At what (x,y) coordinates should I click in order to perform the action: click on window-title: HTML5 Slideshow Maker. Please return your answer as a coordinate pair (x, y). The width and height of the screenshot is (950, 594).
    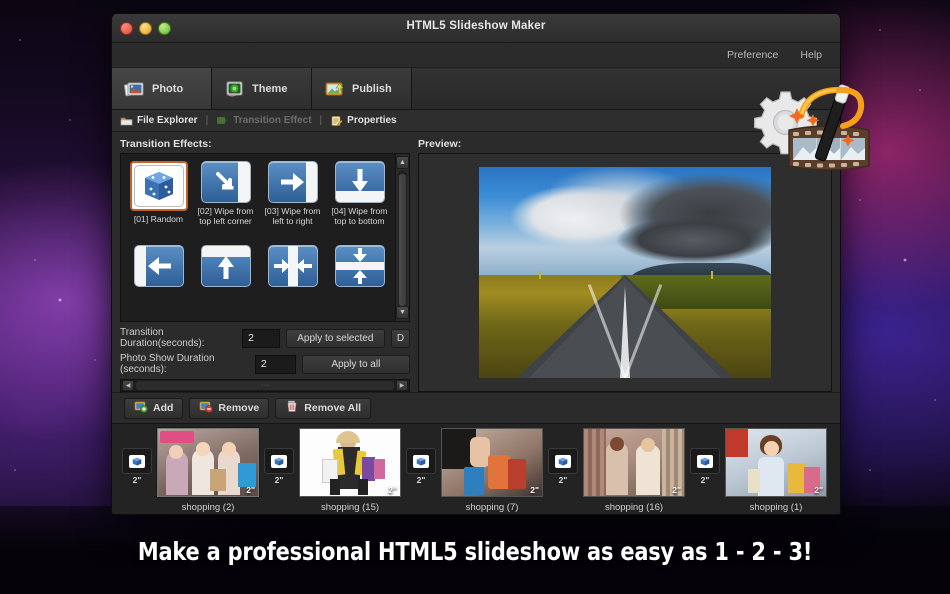
    Looking at the image, I should click on (476, 26).